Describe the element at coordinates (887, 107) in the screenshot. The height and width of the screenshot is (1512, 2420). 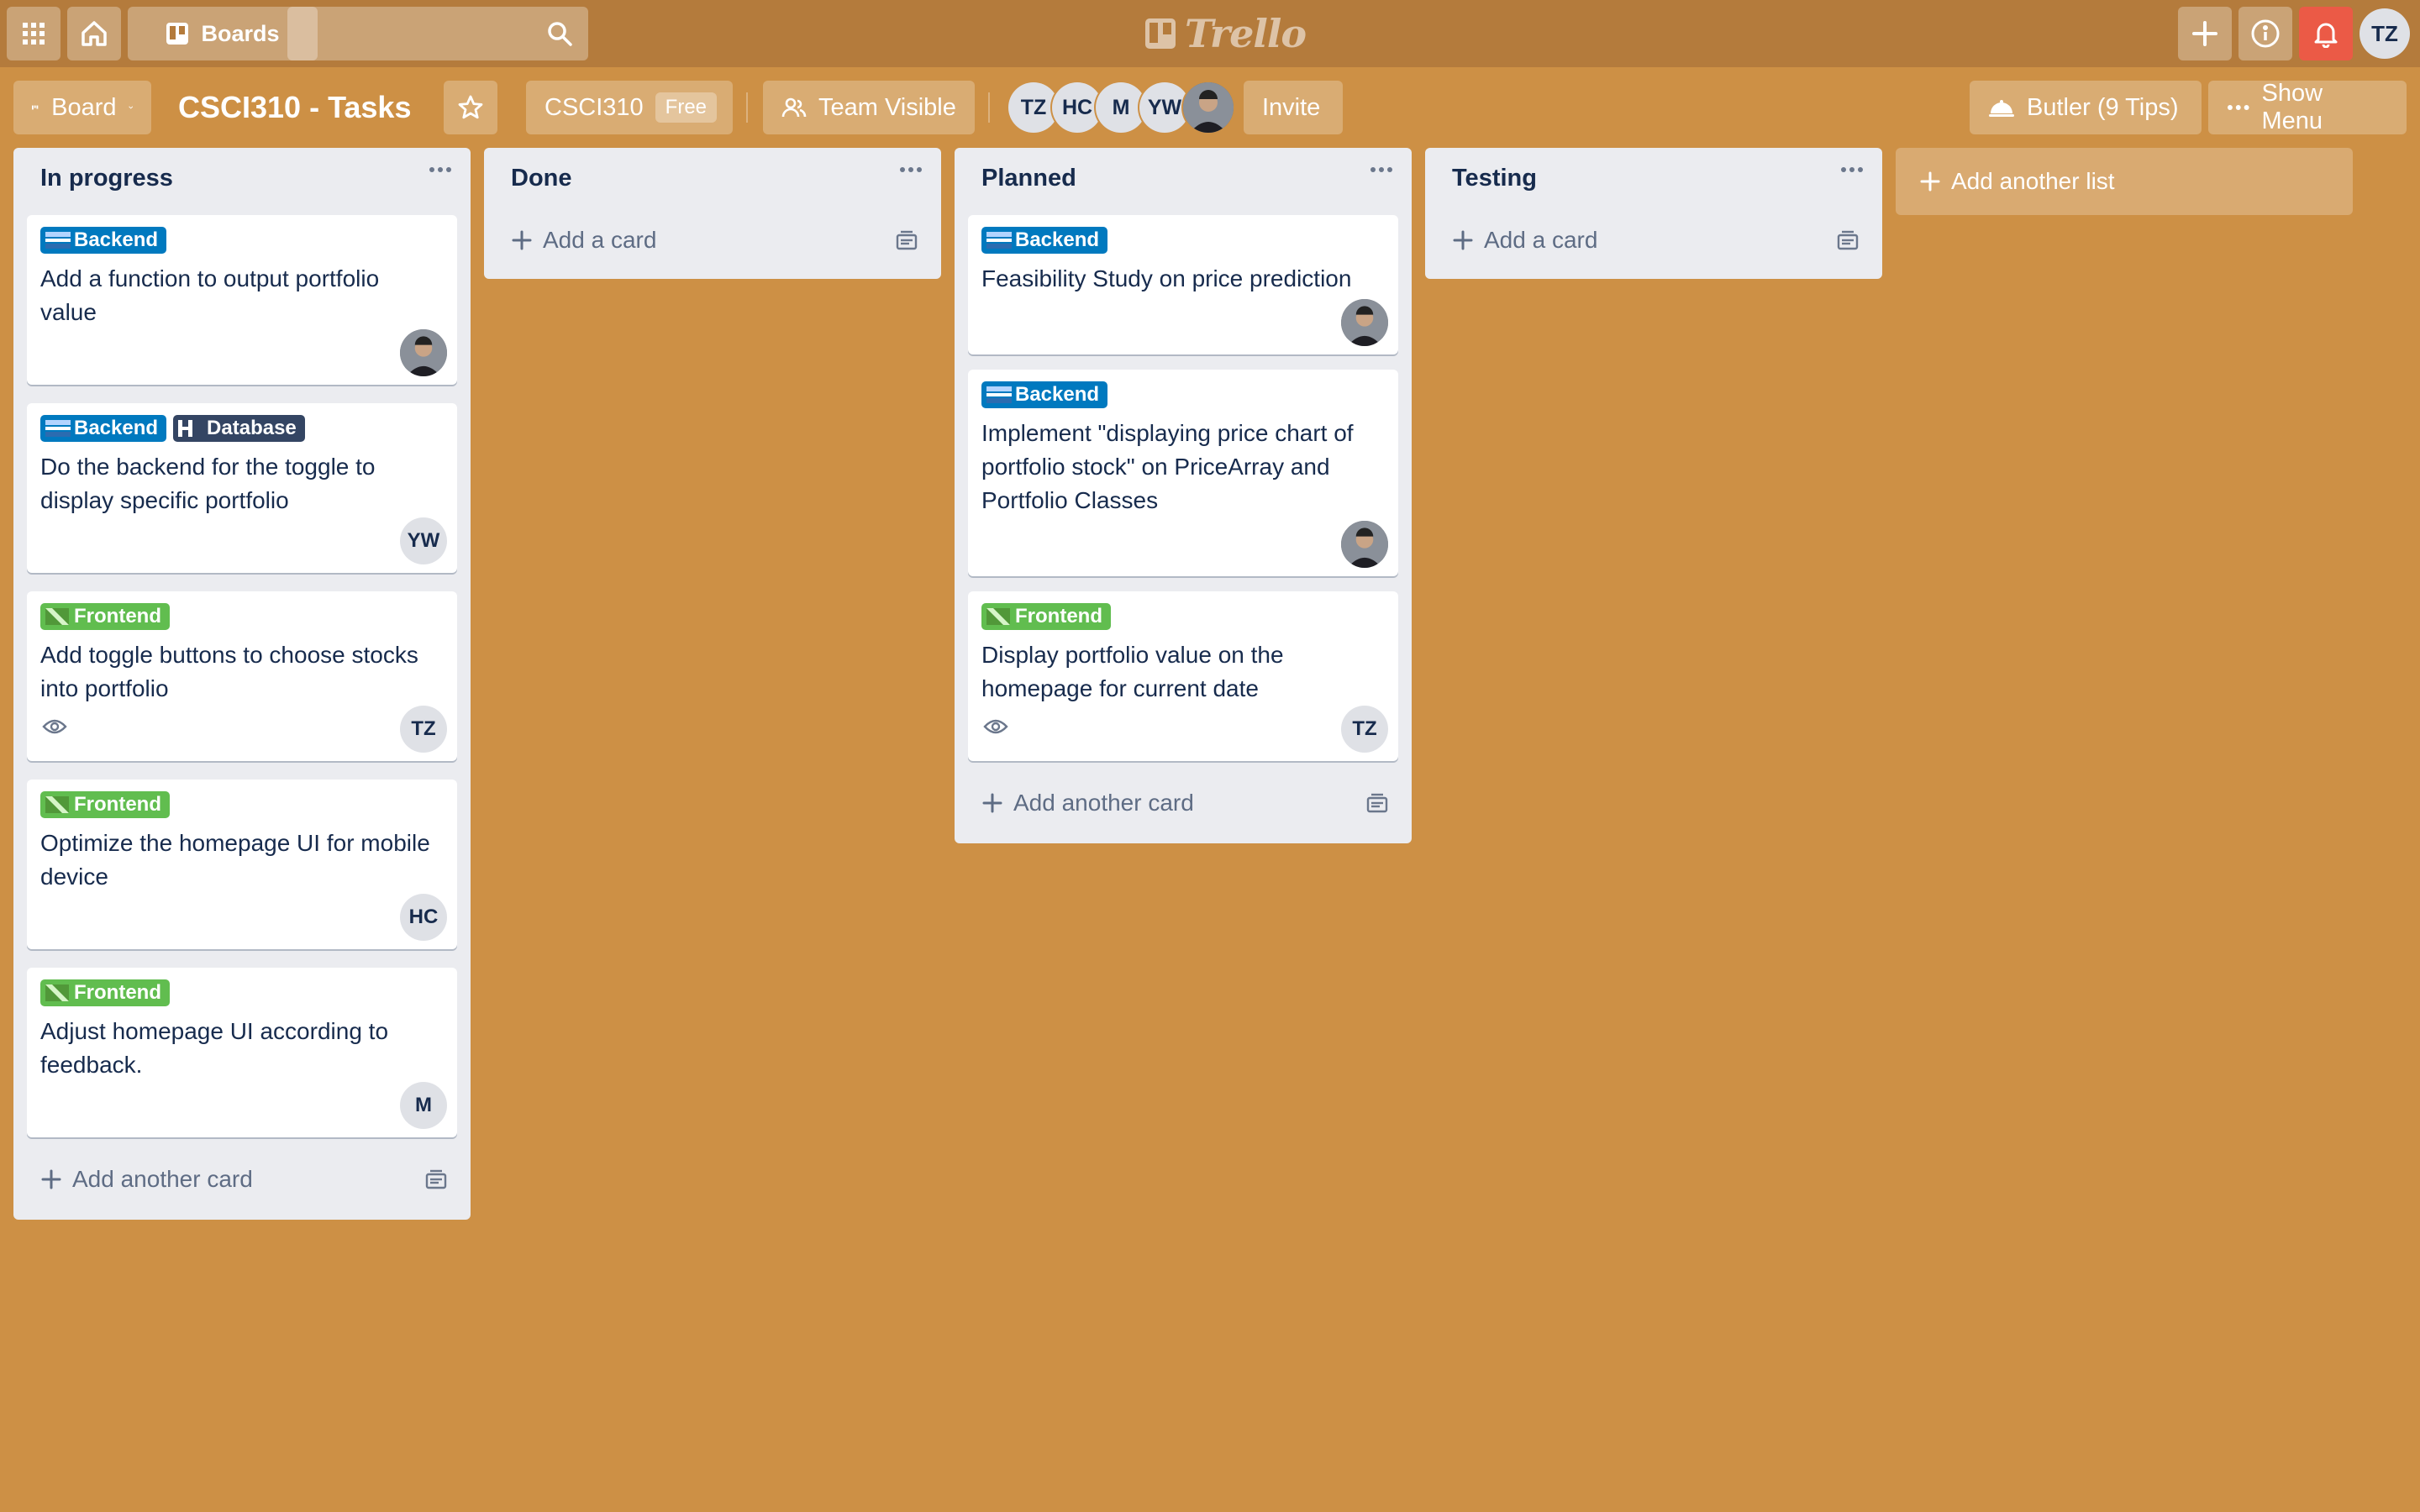
I see `visibility-label: Team Visible` at that location.